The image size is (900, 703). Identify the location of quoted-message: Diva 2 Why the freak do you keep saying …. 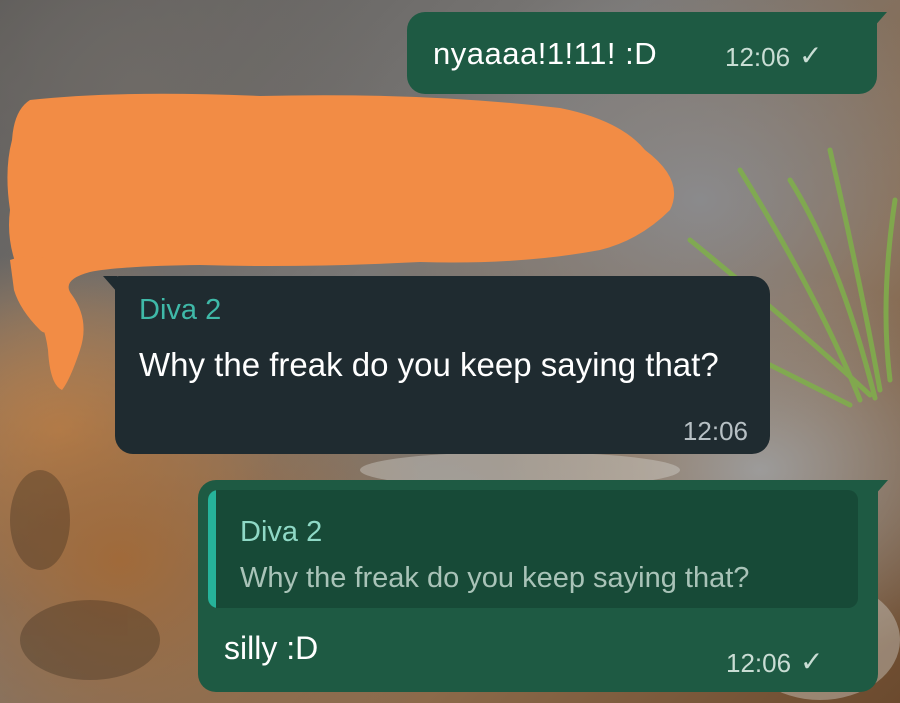
(533, 549).